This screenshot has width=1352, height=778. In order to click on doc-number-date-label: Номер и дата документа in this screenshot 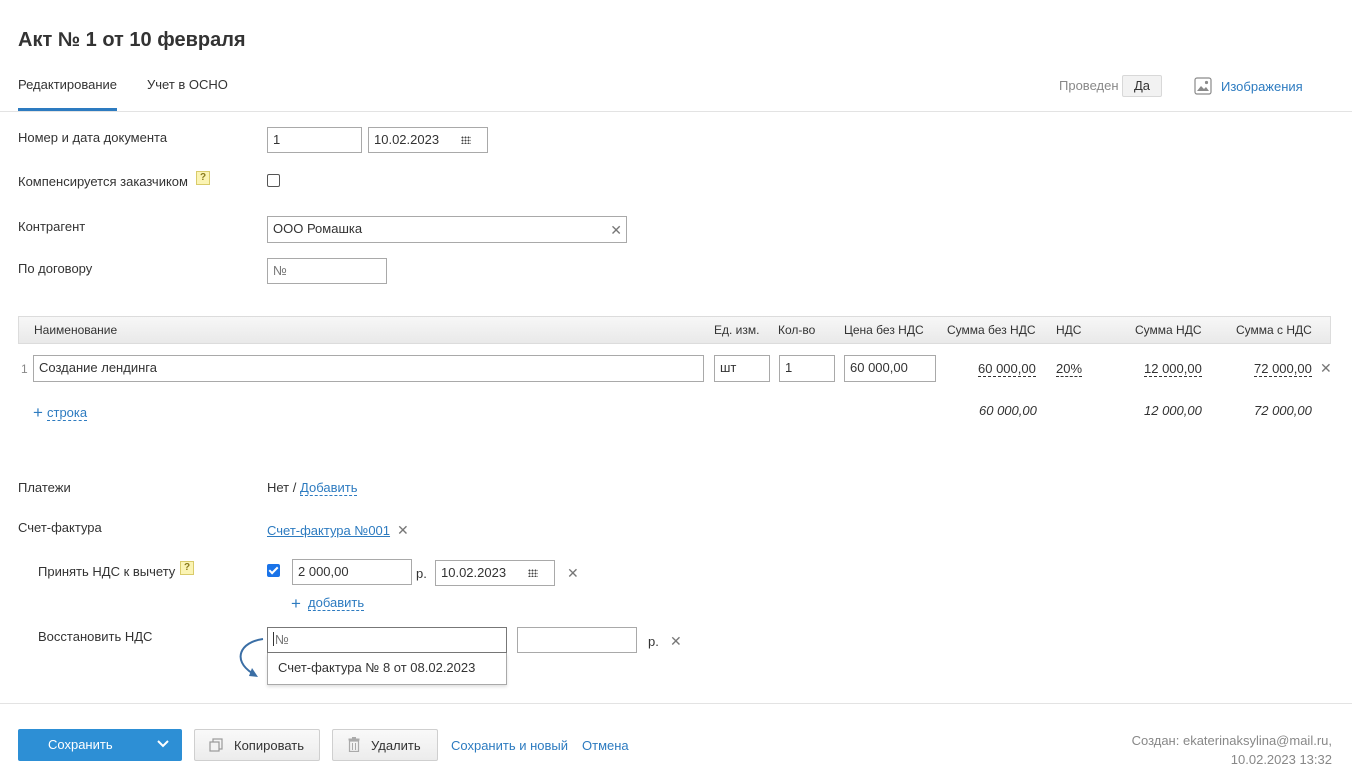, I will do `click(93, 137)`.